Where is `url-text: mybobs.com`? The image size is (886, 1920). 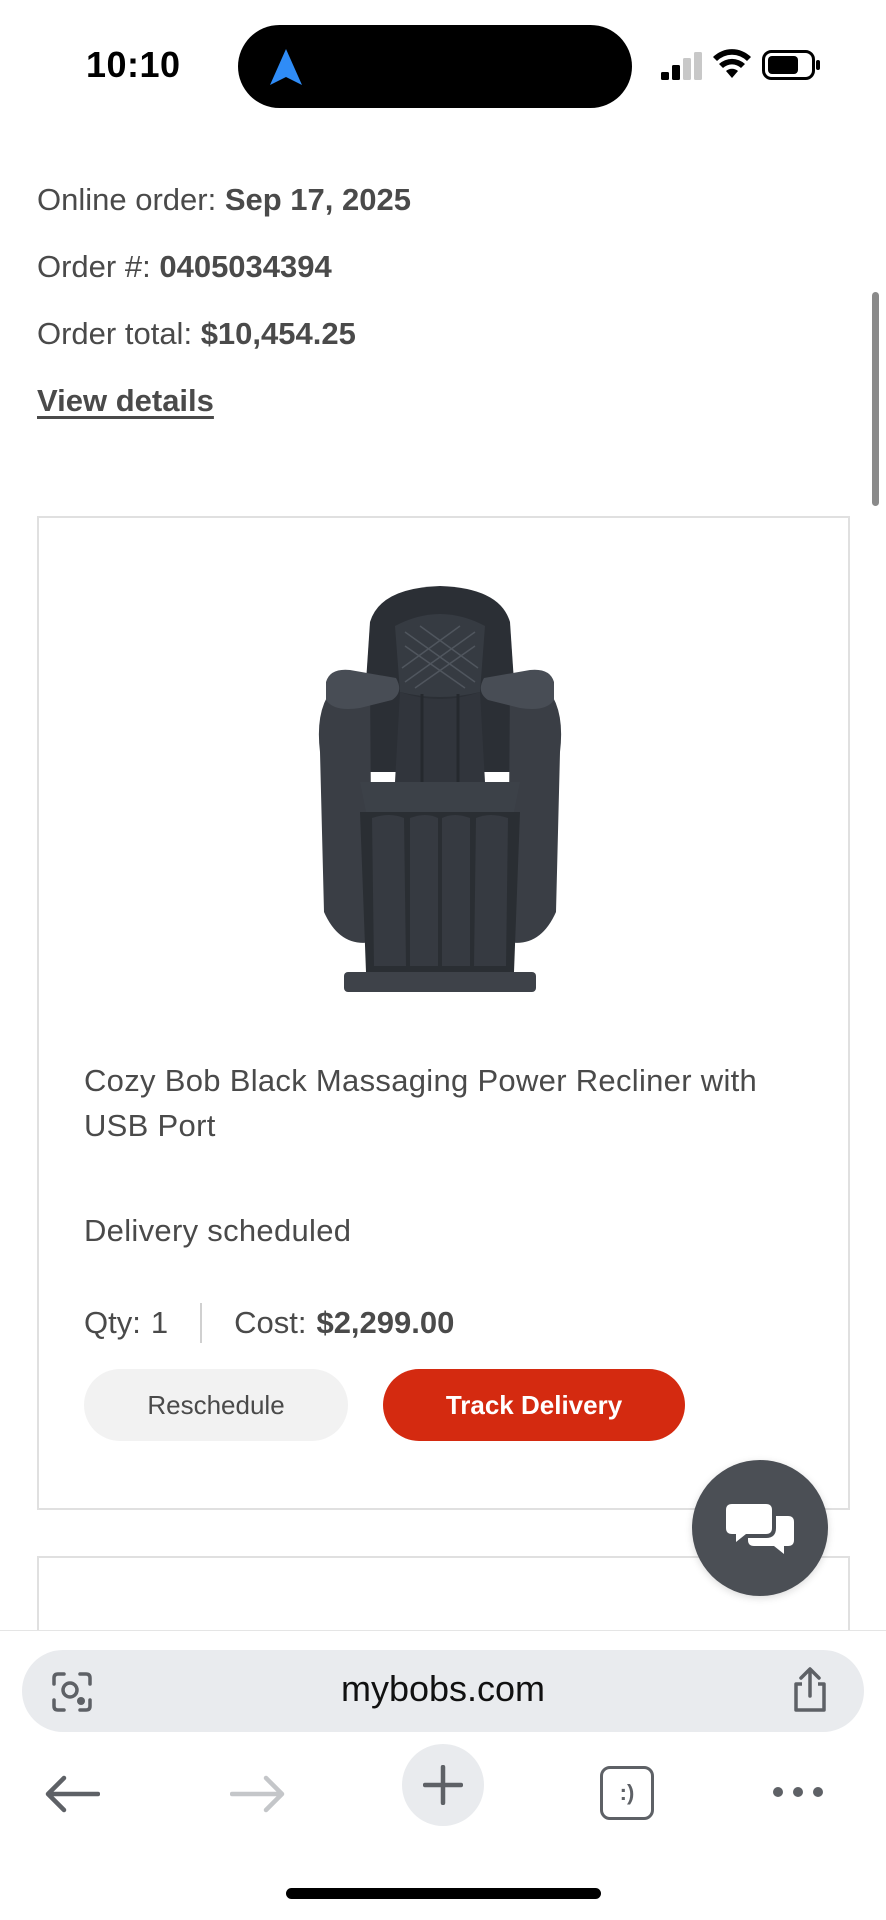 url-text: mybobs.com is located at coordinates (443, 1689).